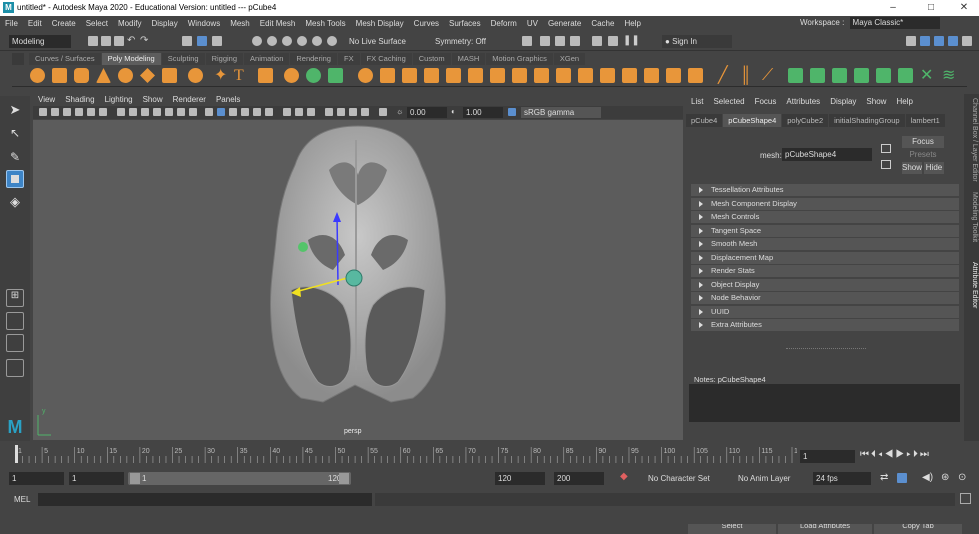 This screenshot has width=979, height=534. I want to click on pause-viewport-icon: ❚❚, so click(631, 41).